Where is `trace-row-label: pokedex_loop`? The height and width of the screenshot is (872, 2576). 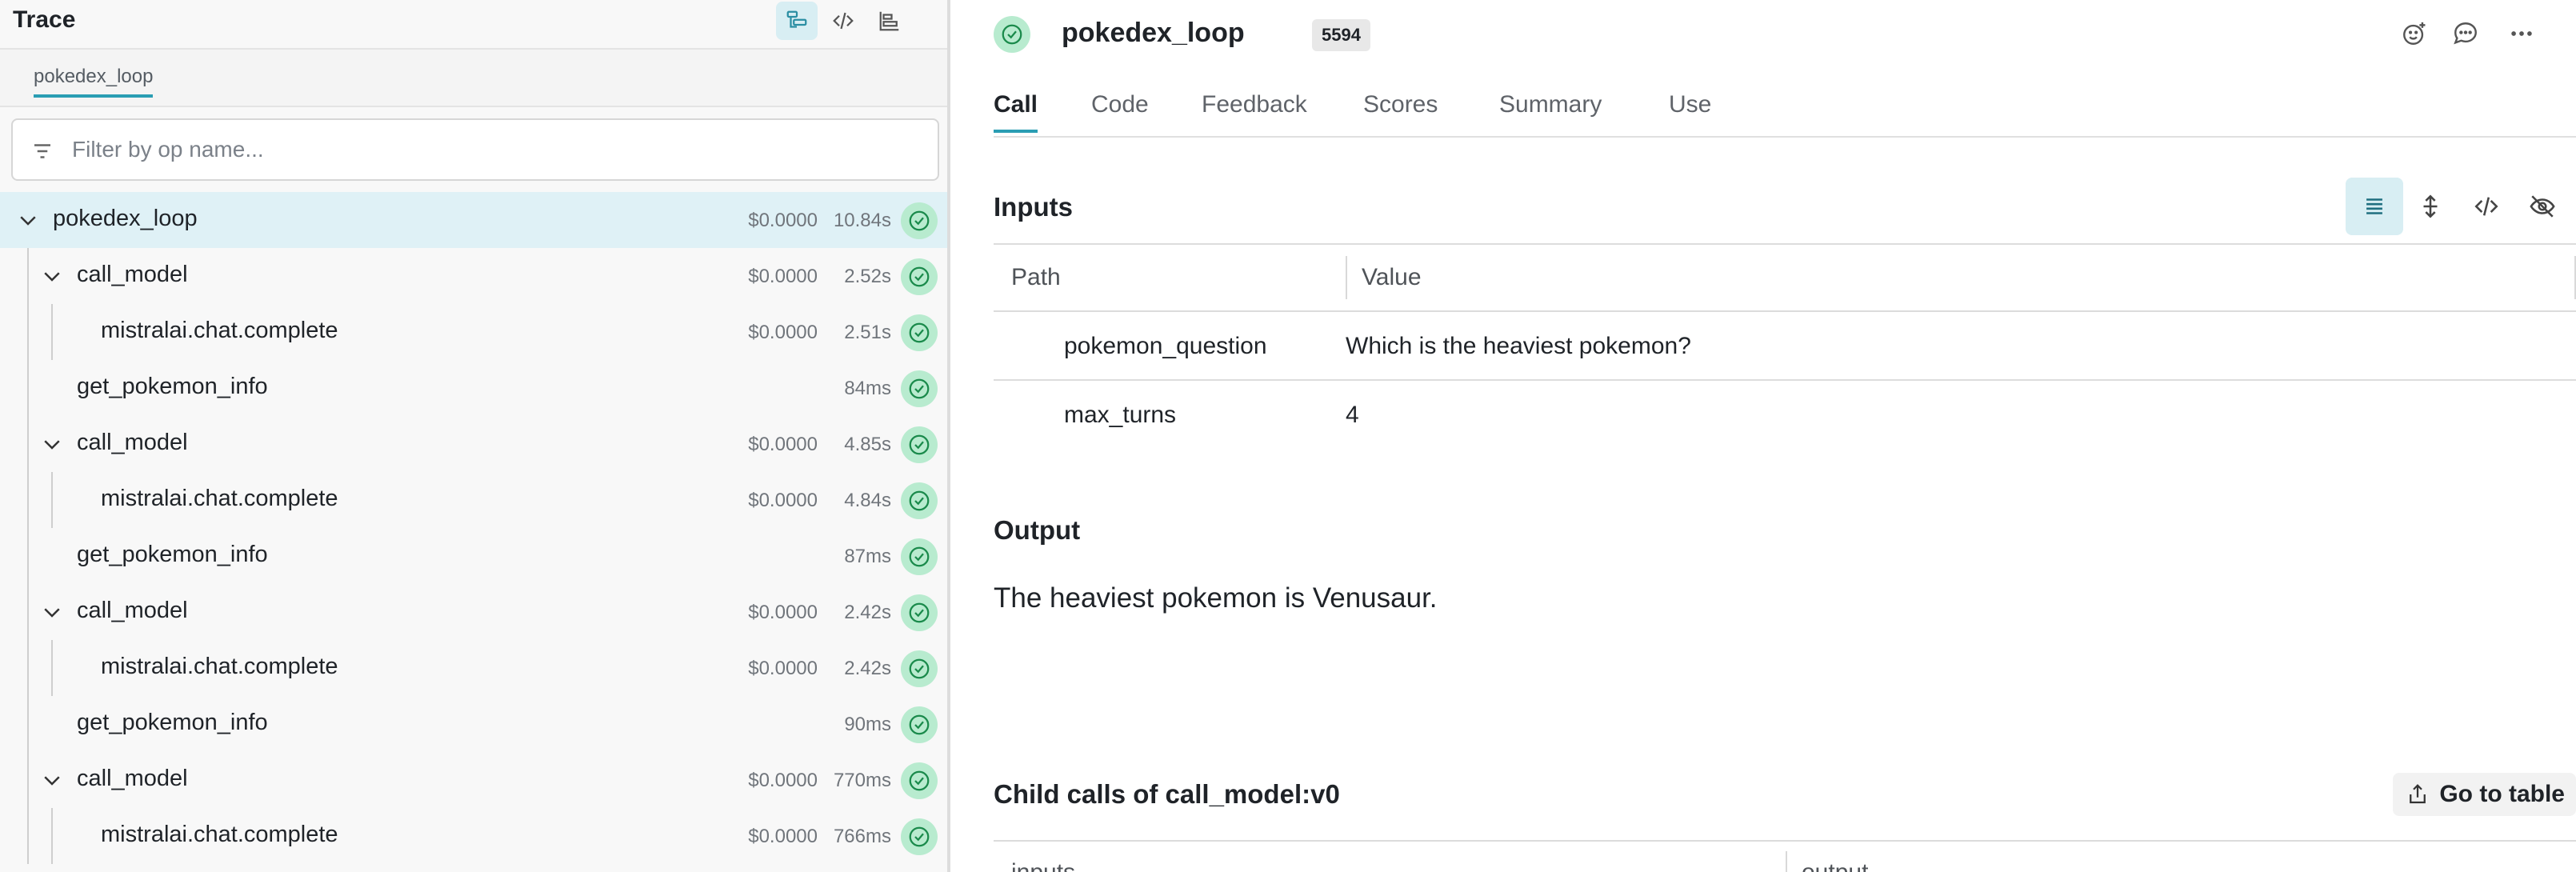 trace-row-label: pokedex_loop is located at coordinates (125, 218).